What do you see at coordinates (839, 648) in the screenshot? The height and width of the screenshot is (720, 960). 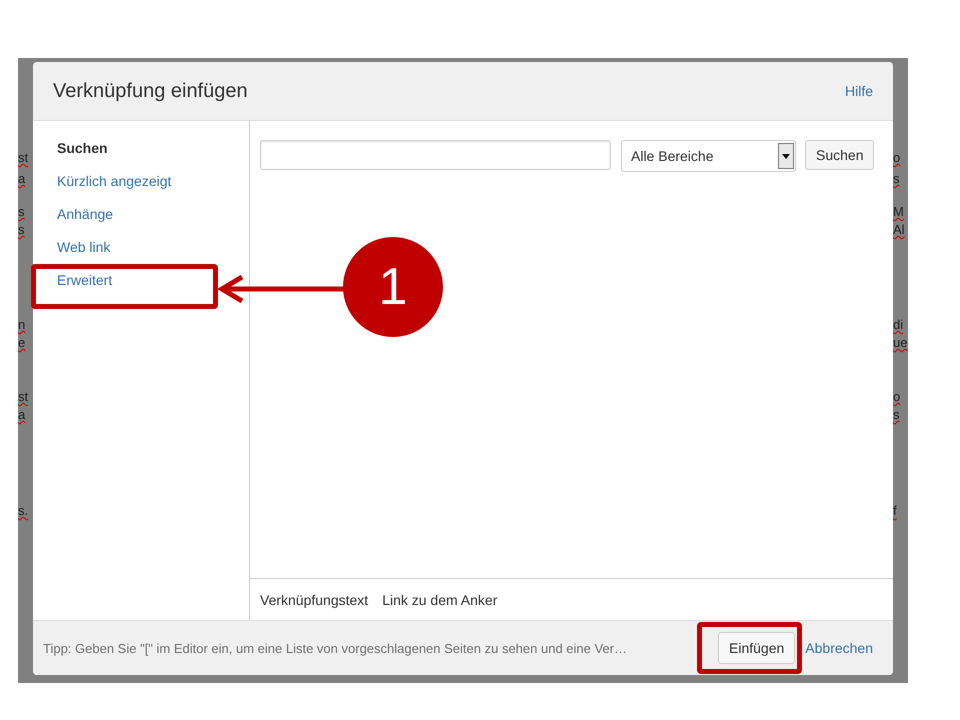 I see `cancel-link: Abbrechen` at bounding box center [839, 648].